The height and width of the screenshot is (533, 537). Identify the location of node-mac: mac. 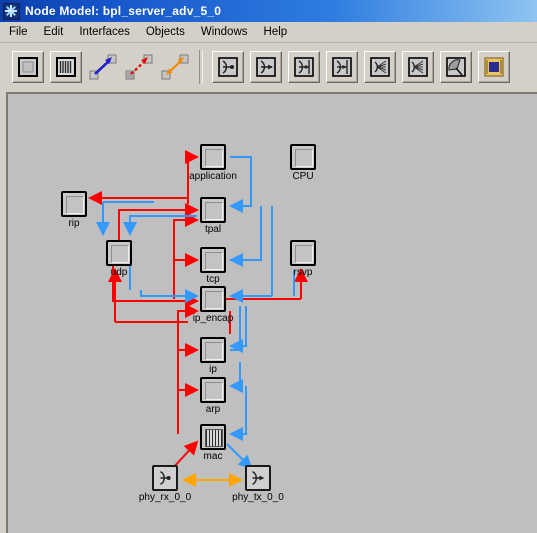
(213, 443).